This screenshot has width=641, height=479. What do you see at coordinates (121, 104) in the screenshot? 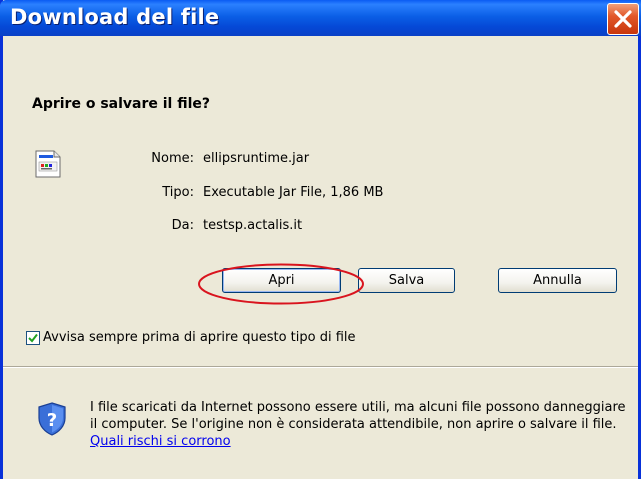
I see `dialog-question: Aprire o salvare il file?` at bounding box center [121, 104].